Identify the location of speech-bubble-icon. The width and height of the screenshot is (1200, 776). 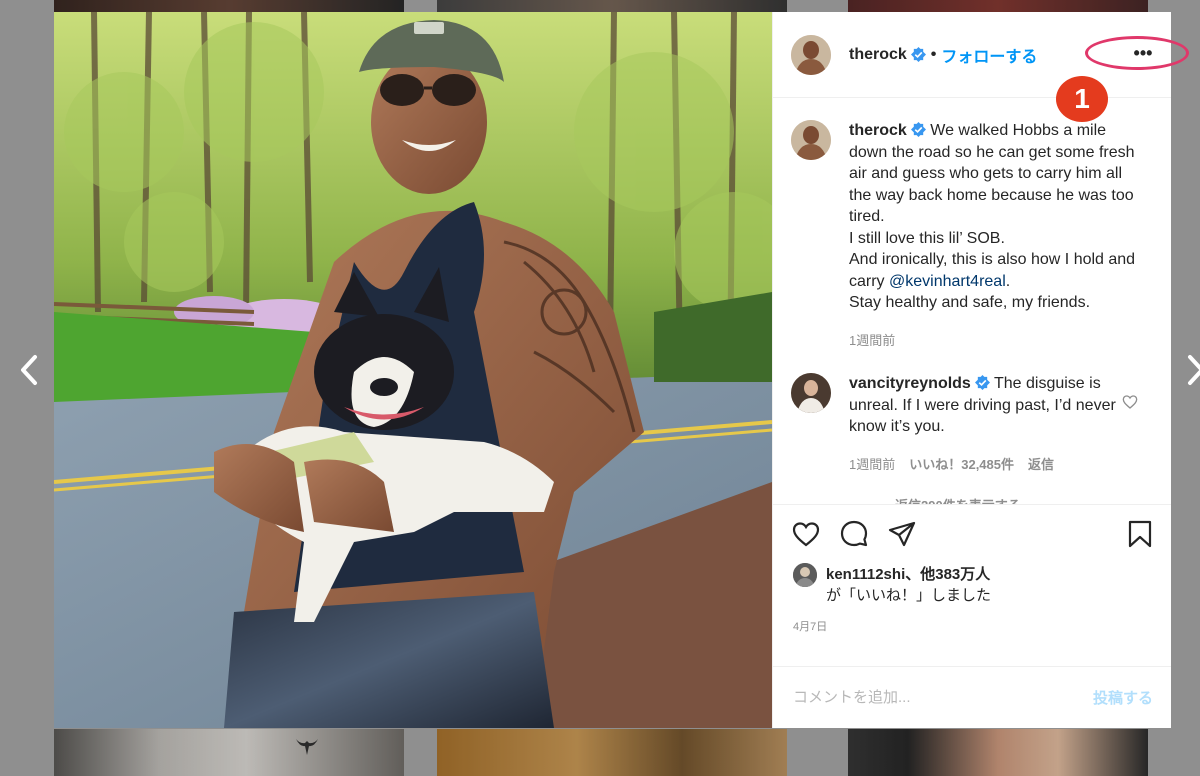
(854, 534).